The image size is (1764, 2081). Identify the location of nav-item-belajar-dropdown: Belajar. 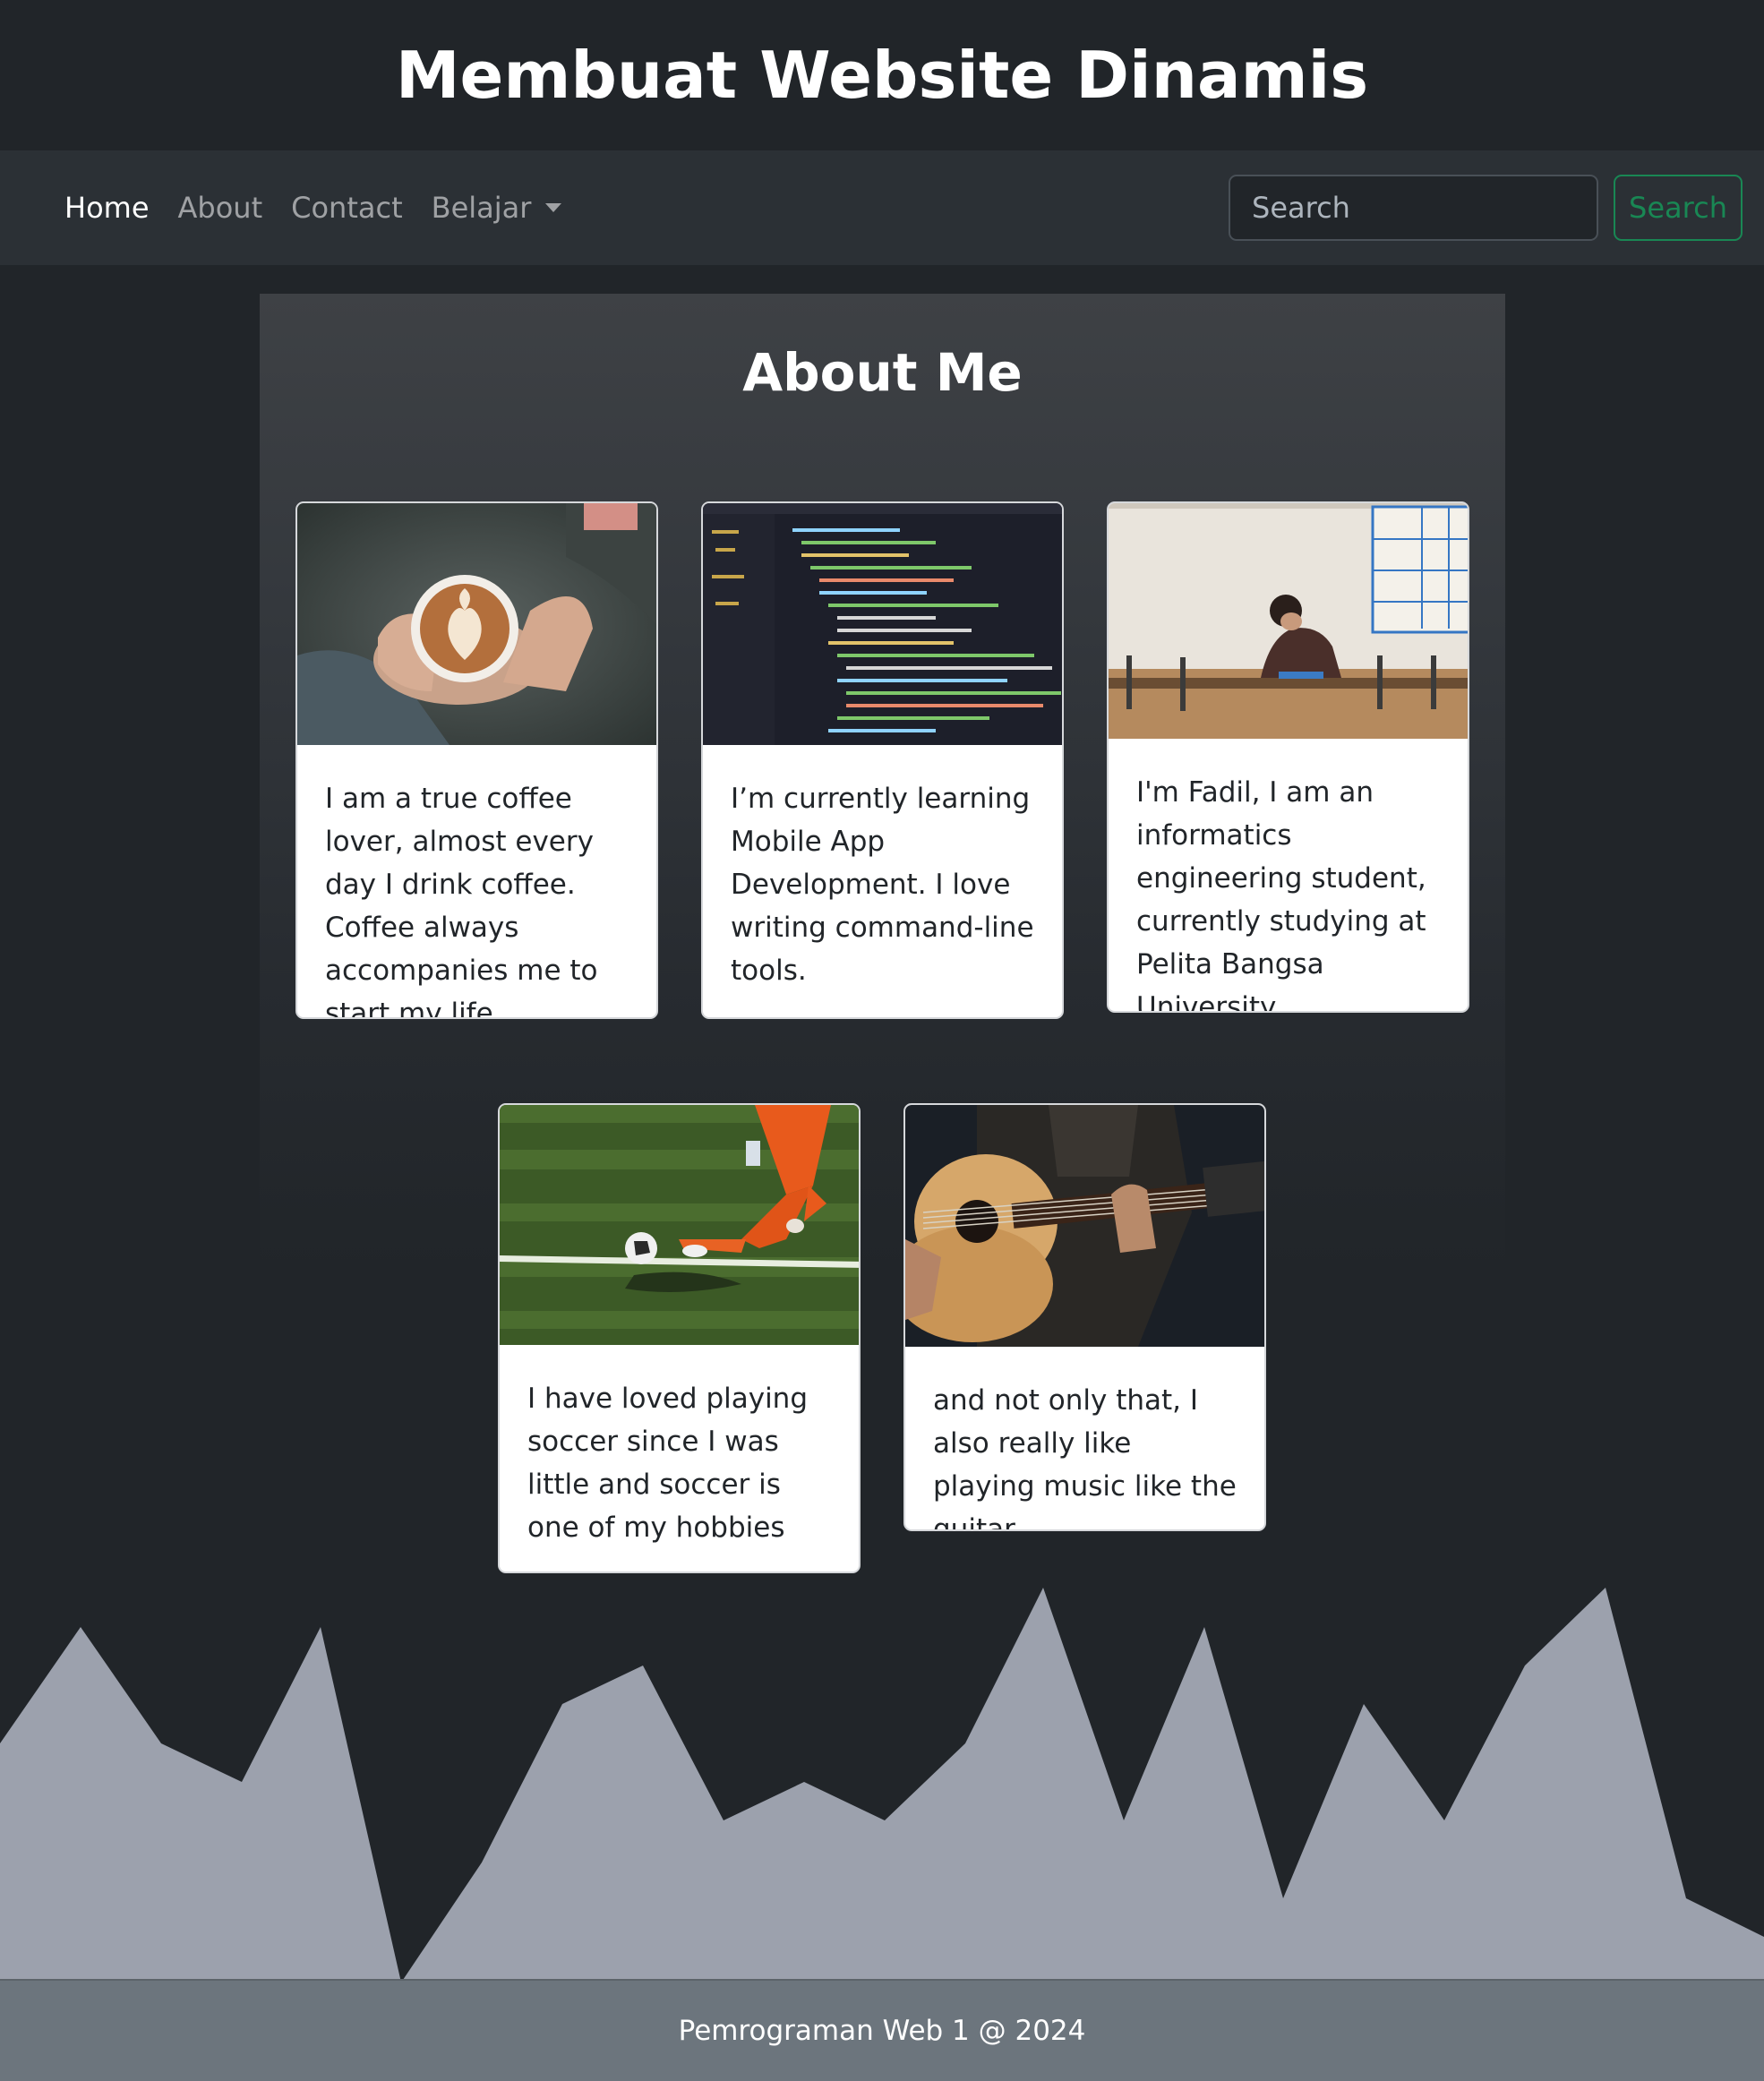
(497, 208).